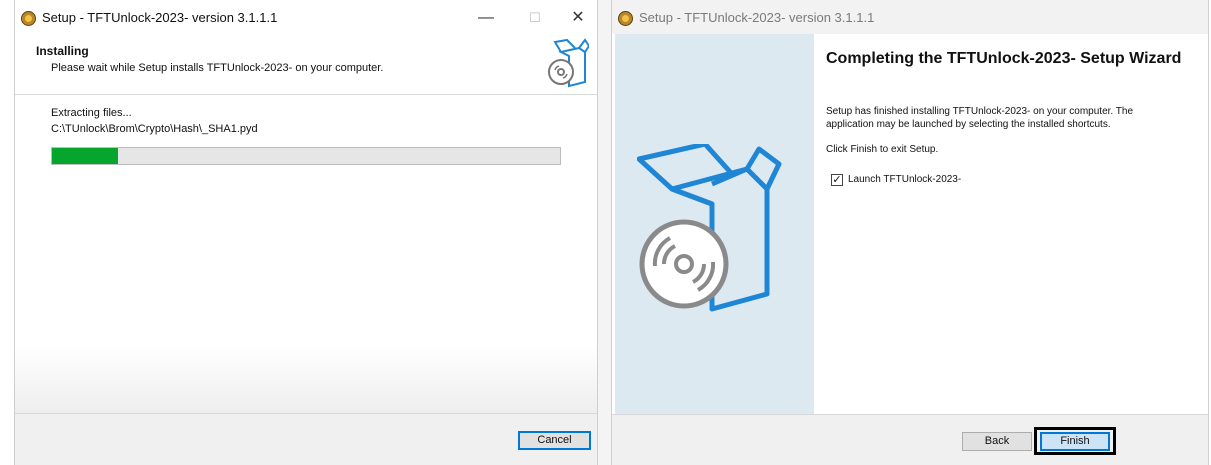 This screenshot has width=1211, height=465. Describe the element at coordinates (837, 180) in the screenshot. I see `launch-checkbox: ✓` at that location.